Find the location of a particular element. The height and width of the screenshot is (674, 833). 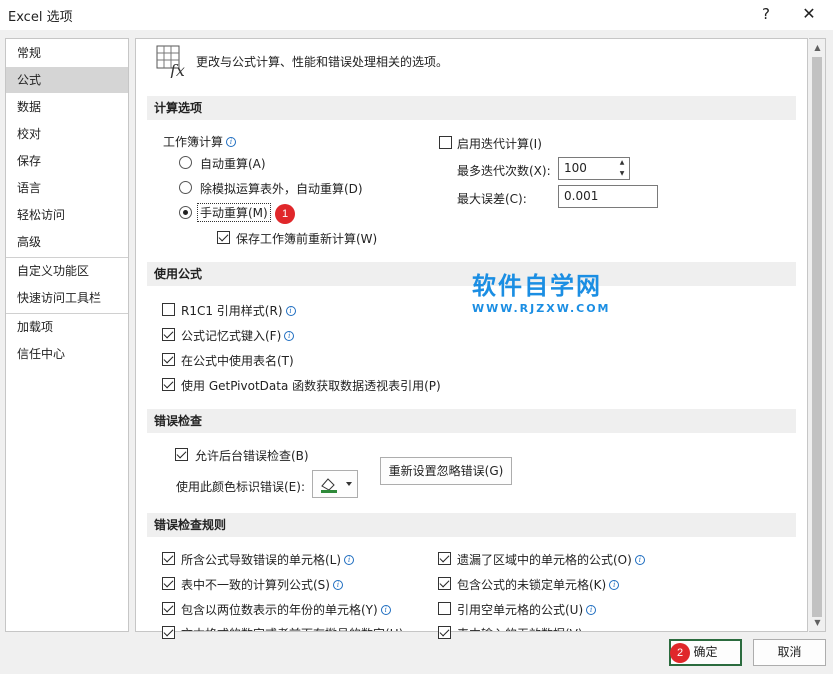

max-change-label: 最大误差(C): is located at coordinates (492, 199).